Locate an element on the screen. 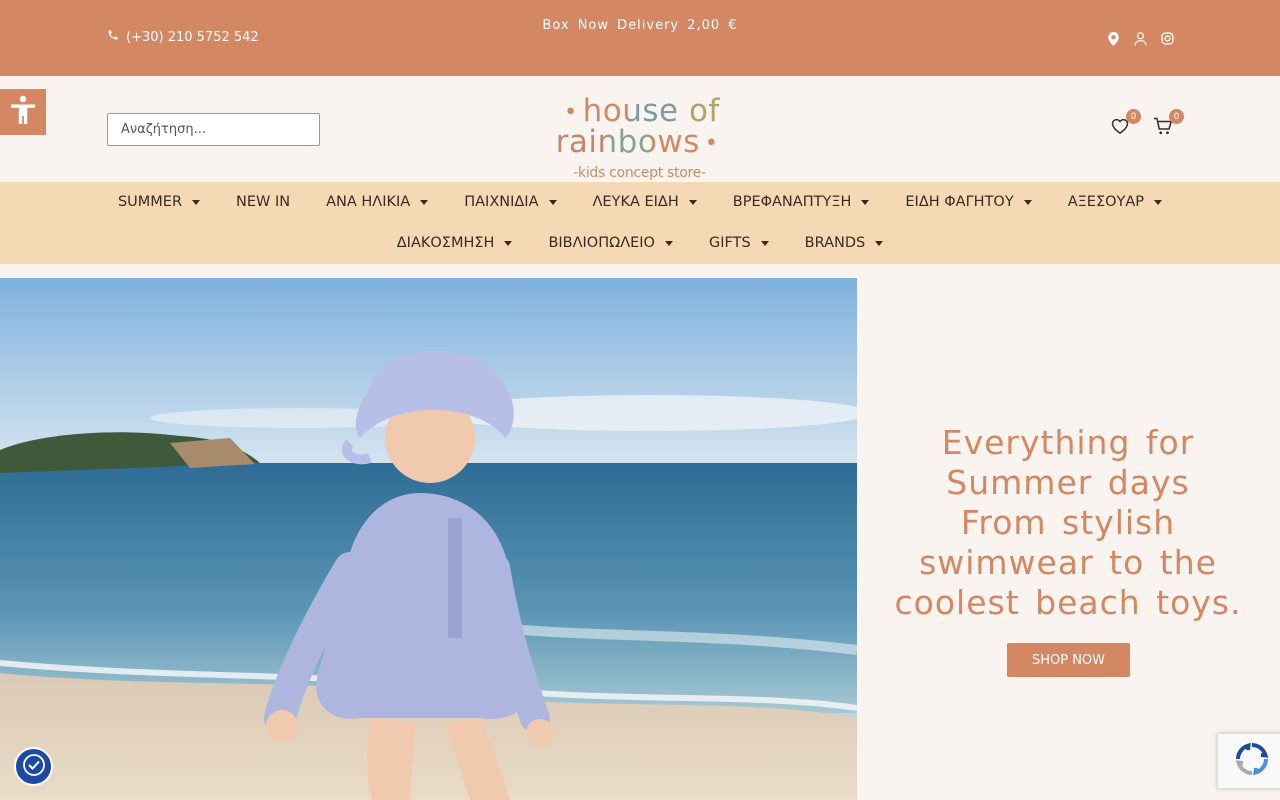 This screenshot has height=800, width=1280. nav-label: ΒΙΒΛΙΟΠΩΛΕΙΟ is located at coordinates (601, 243).